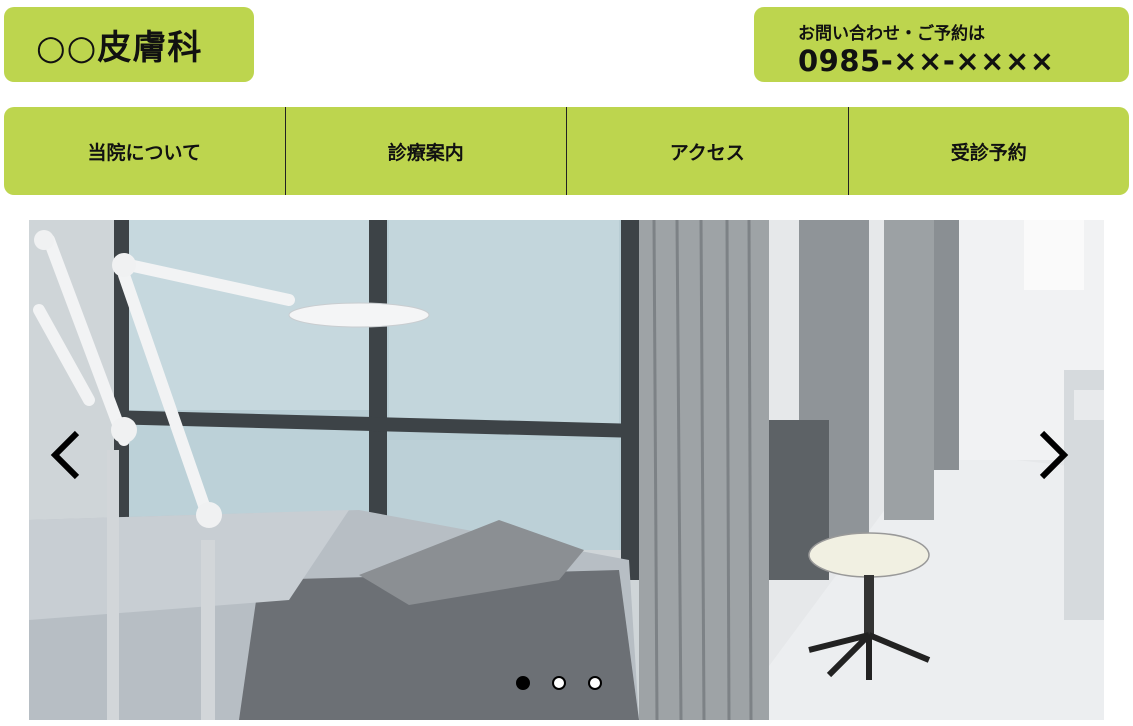 The height and width of the screenshot is (726, 1133). I want to click on nav-item-access: アクセス, so click(708, 151).